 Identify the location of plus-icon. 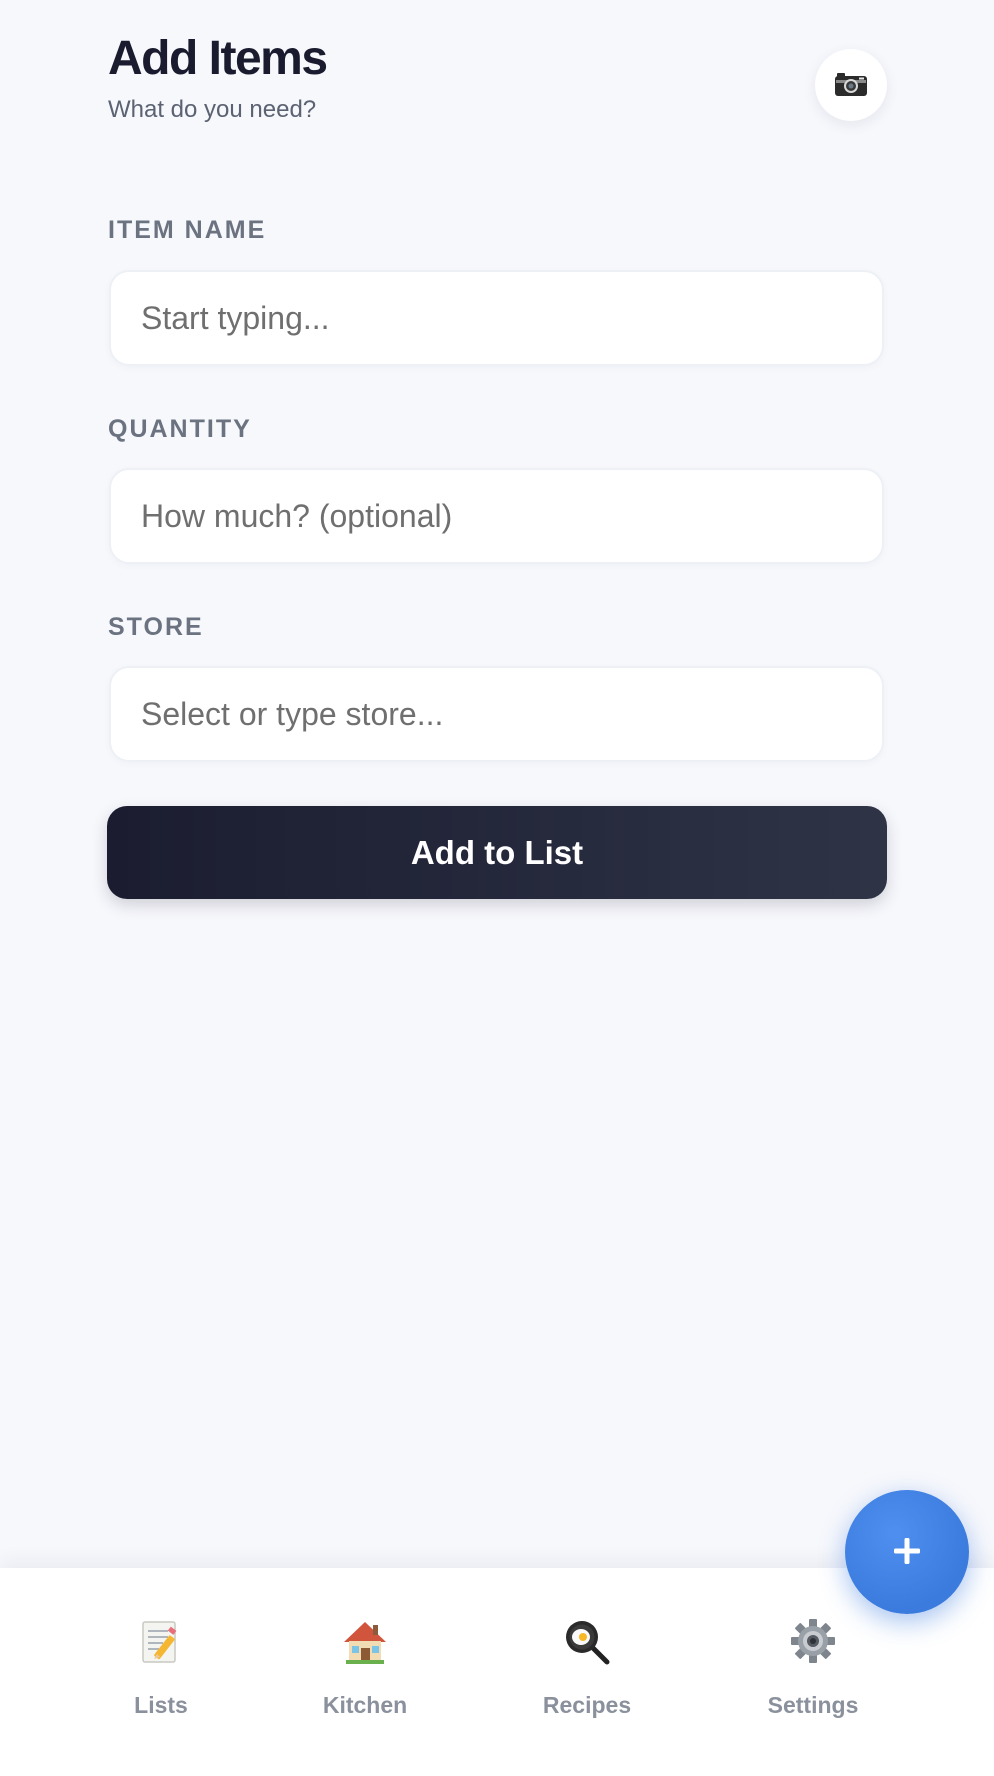
(907, 1552).